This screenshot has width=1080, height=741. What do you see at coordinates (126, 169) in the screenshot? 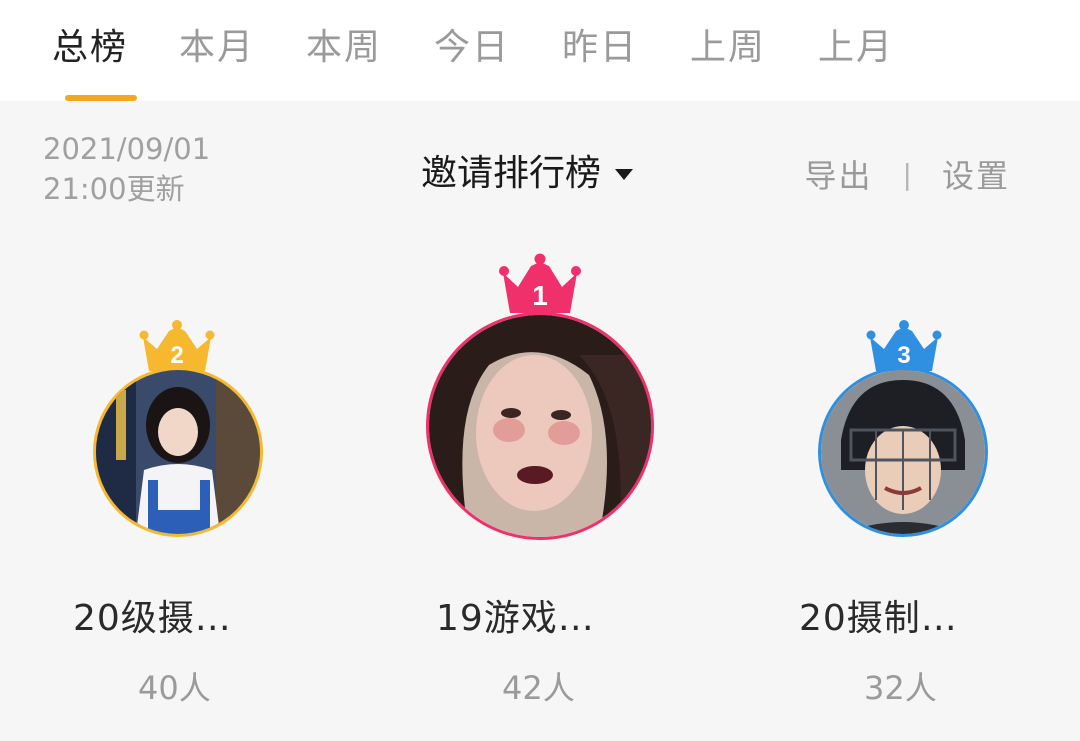
I see `update-time: 2021/09/01 21:00更新` at bounding box center [126, 169].